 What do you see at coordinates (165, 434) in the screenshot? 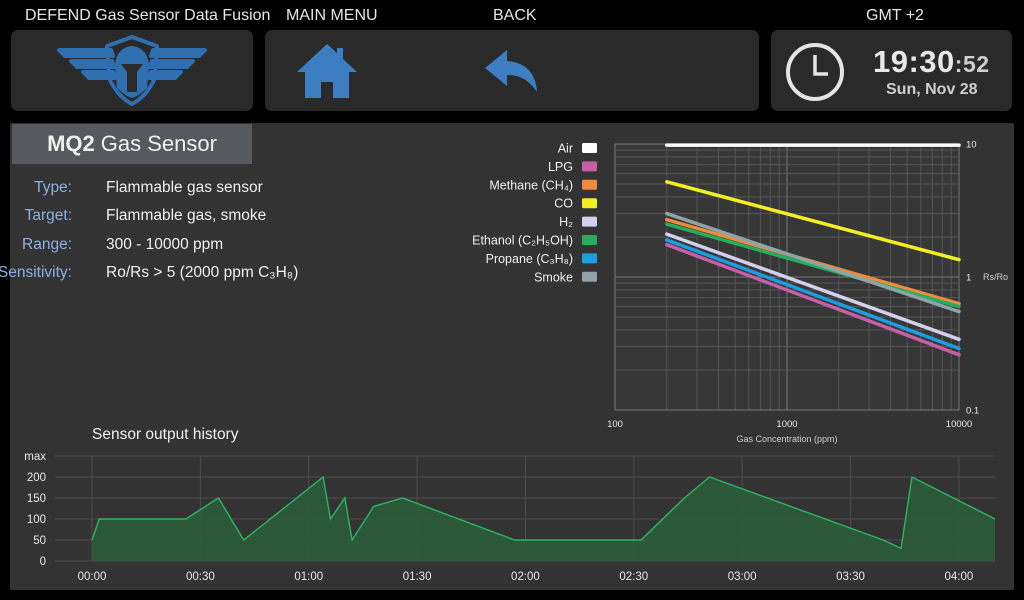
I see `history-title: Sensor output history` at bounding box center [165, 434].